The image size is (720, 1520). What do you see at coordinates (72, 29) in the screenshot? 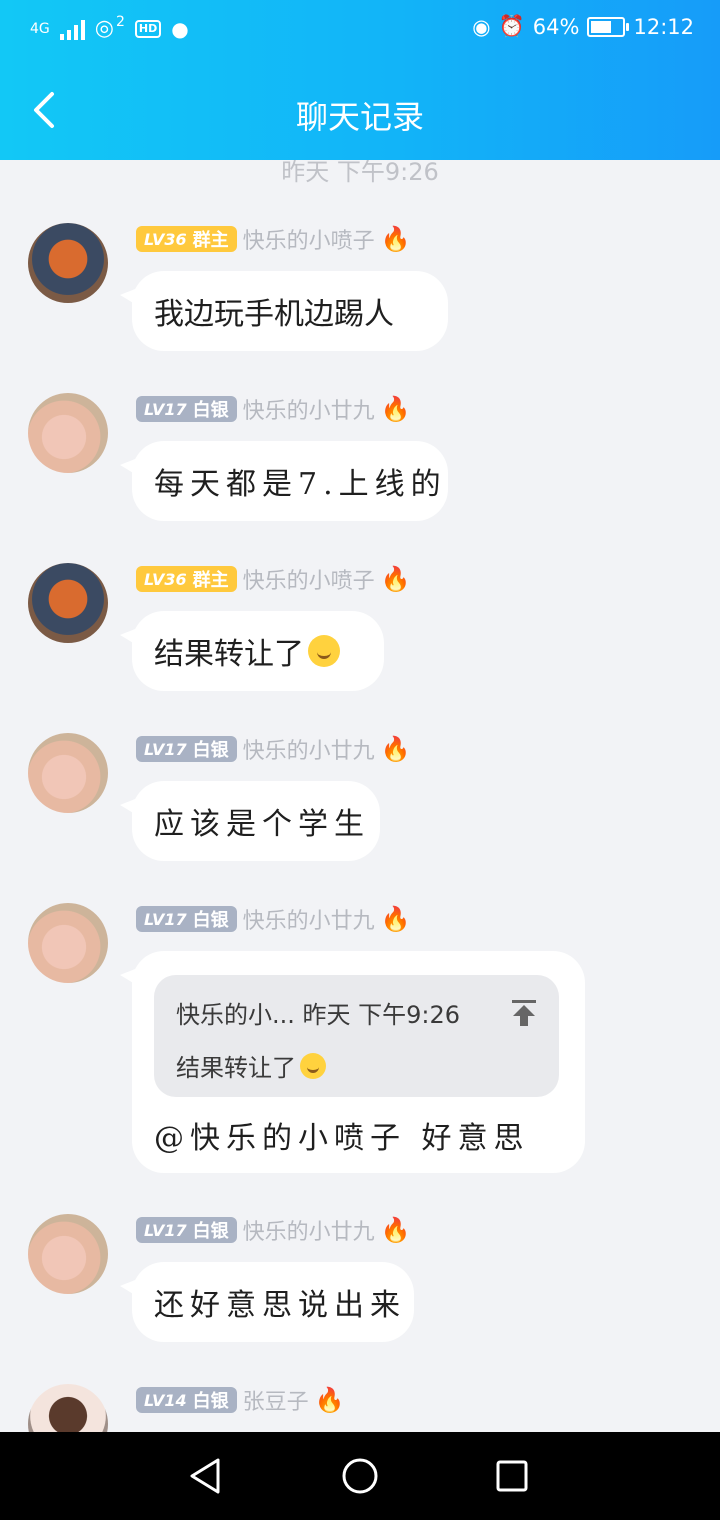
I see `signal-icon` at bounding box center [72, 29].